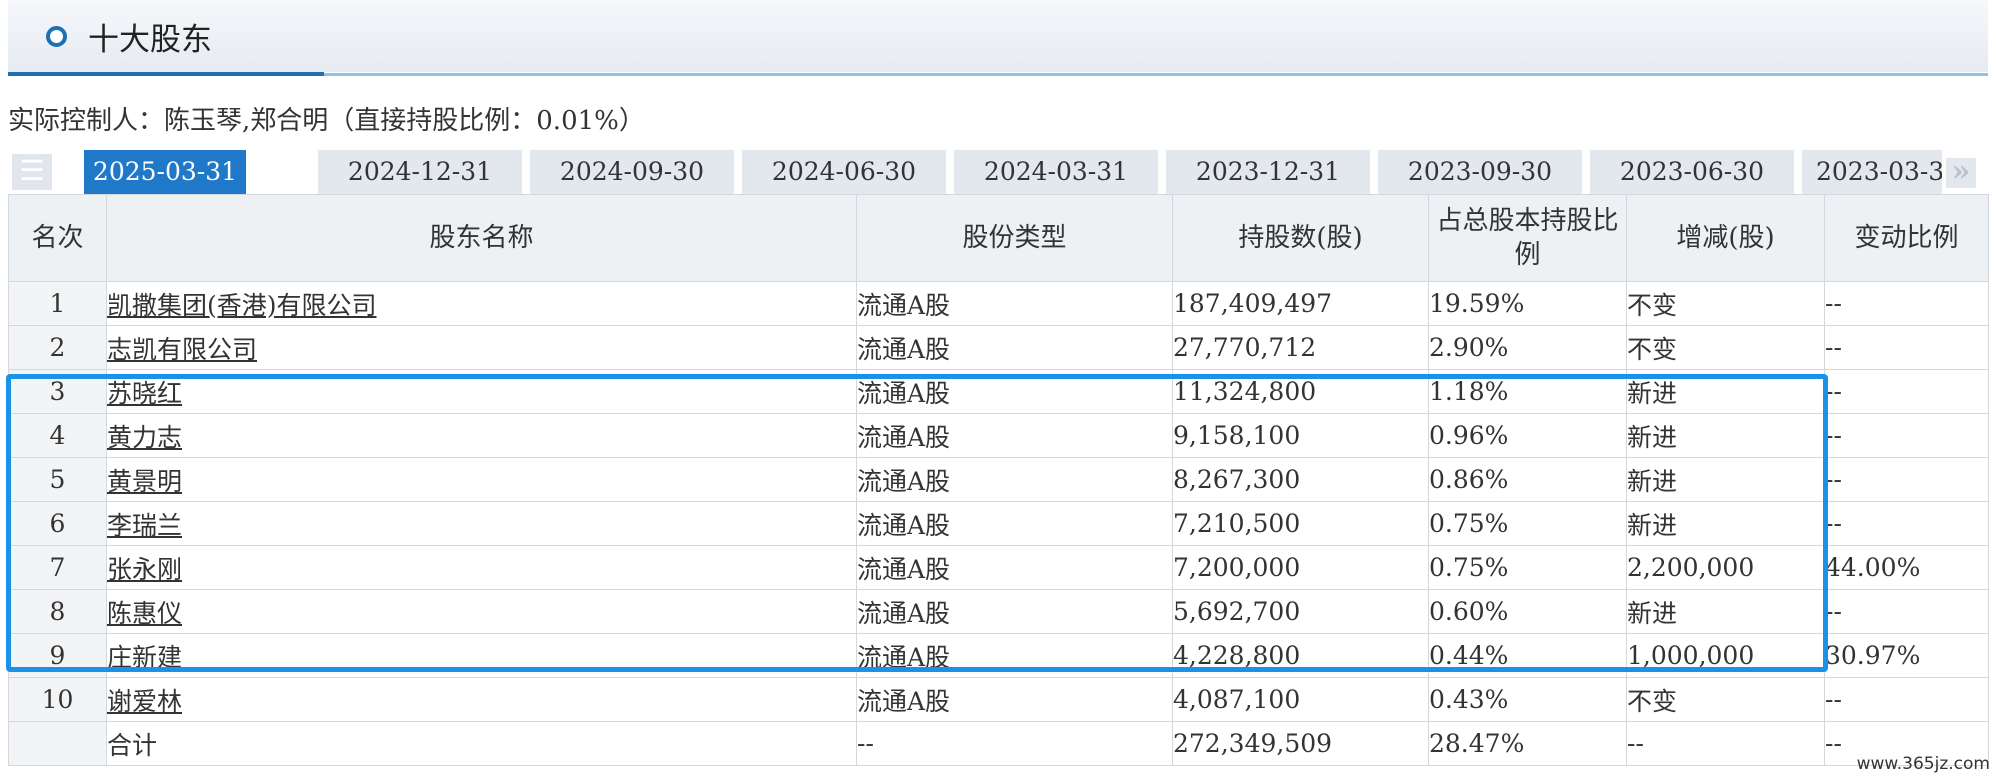 This screenshot has width=1996, height=778. I want to click on table-row: 10 谢爱林 流通A股 4,087,100 0.43% 不变 --, so click(998, 699).